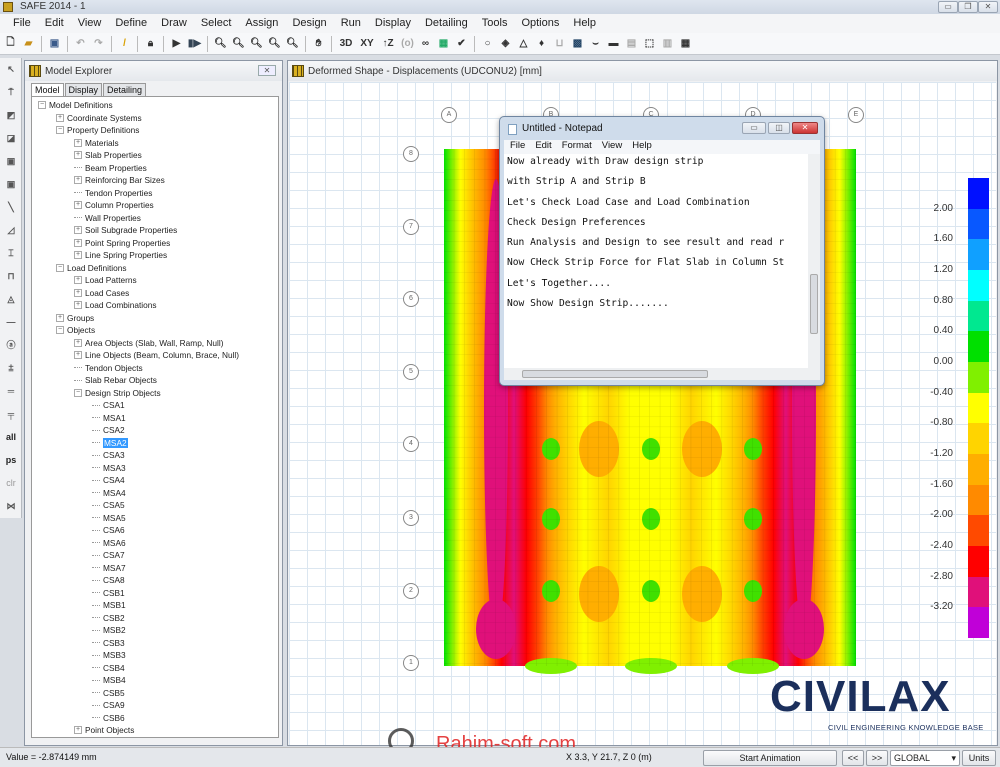  Describe the element at coordinates (148, 343) in the screenshot. I see `tree-item: + Area Objects (Slab, Wall, Ramp, Null)` at that location.